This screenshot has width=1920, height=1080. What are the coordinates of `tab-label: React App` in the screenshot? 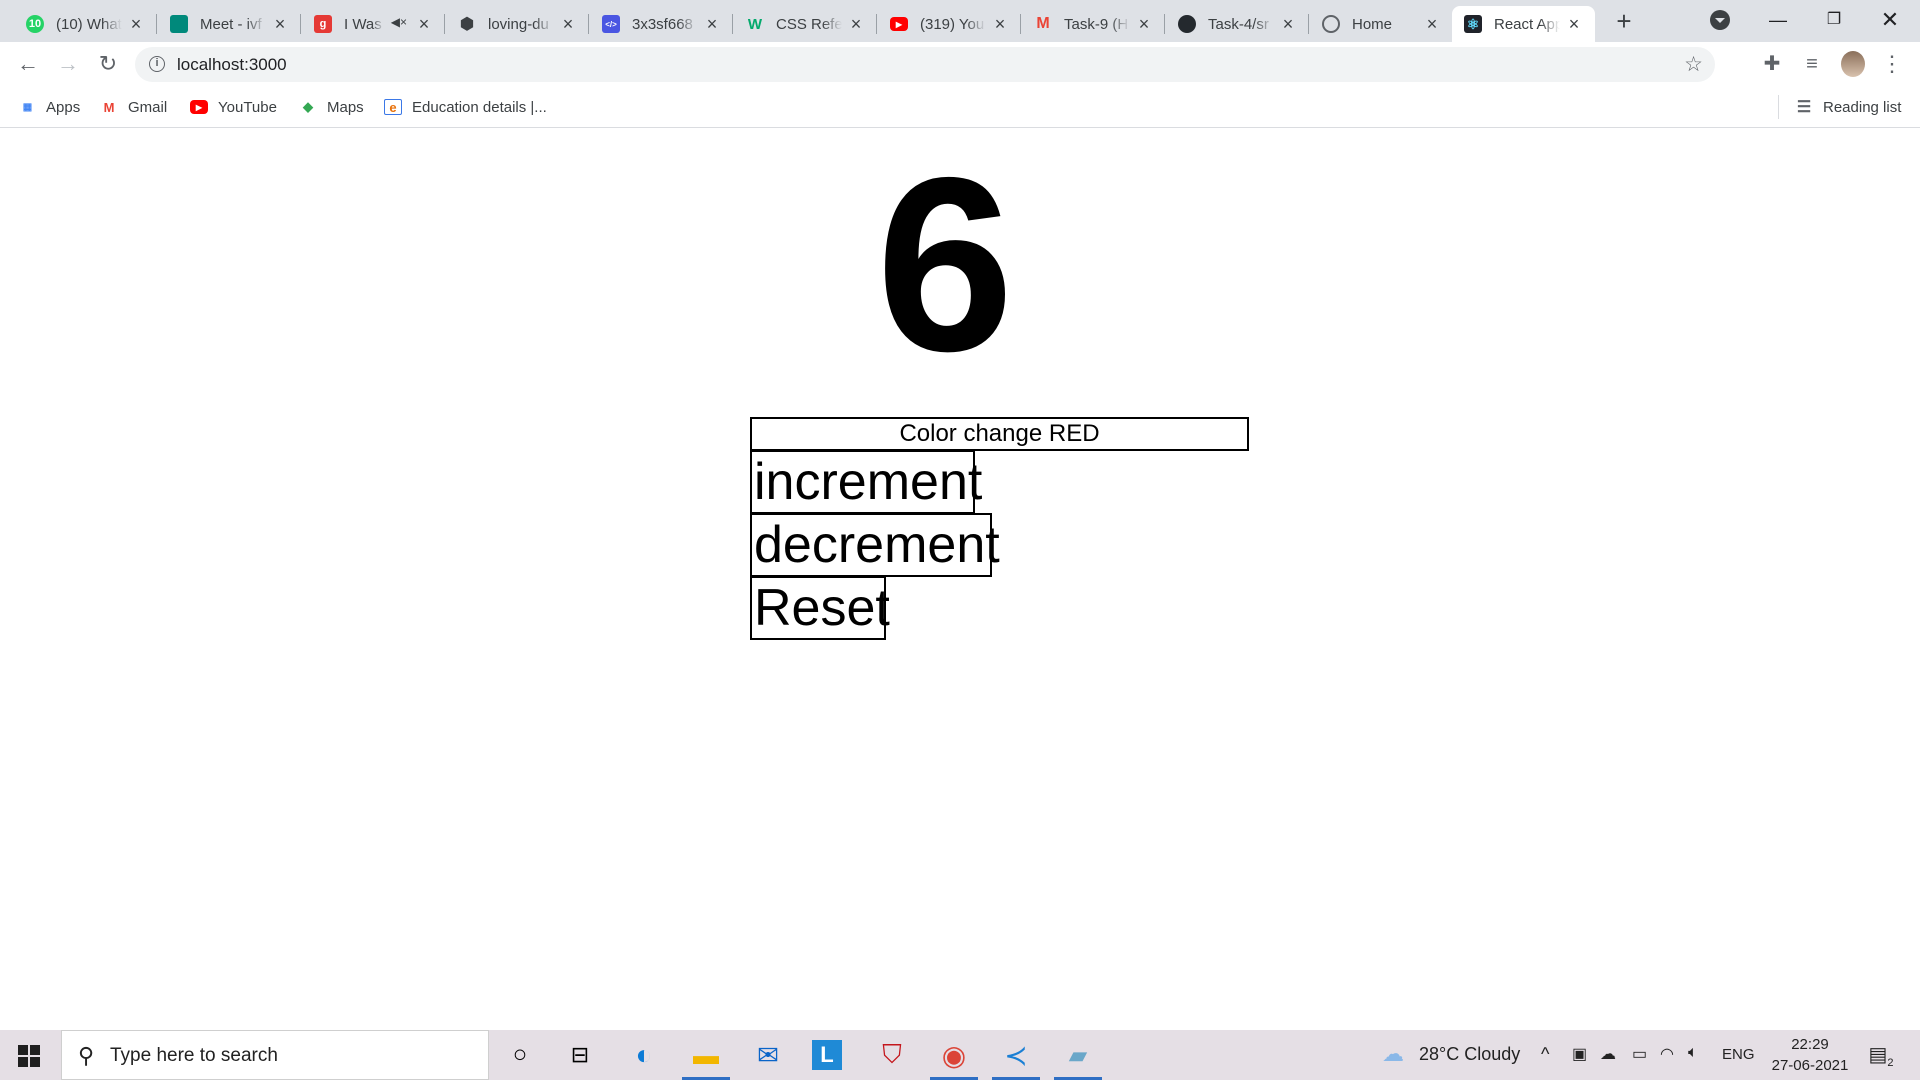 It's located at (1527, 24).